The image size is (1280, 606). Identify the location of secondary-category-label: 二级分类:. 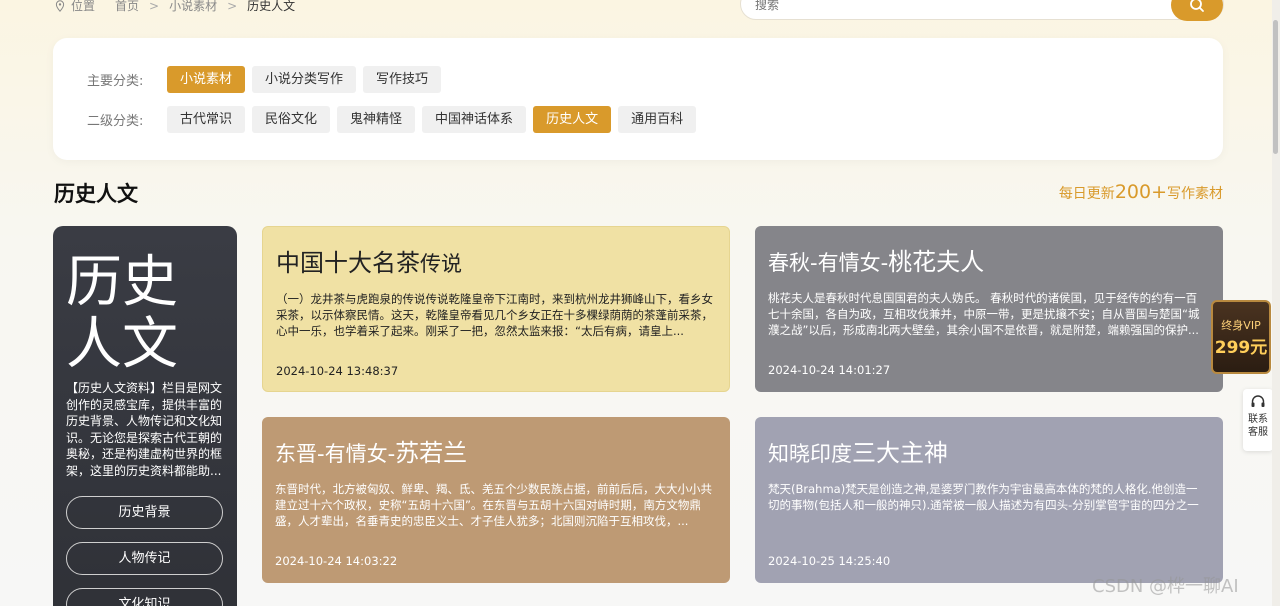
(115, 121).